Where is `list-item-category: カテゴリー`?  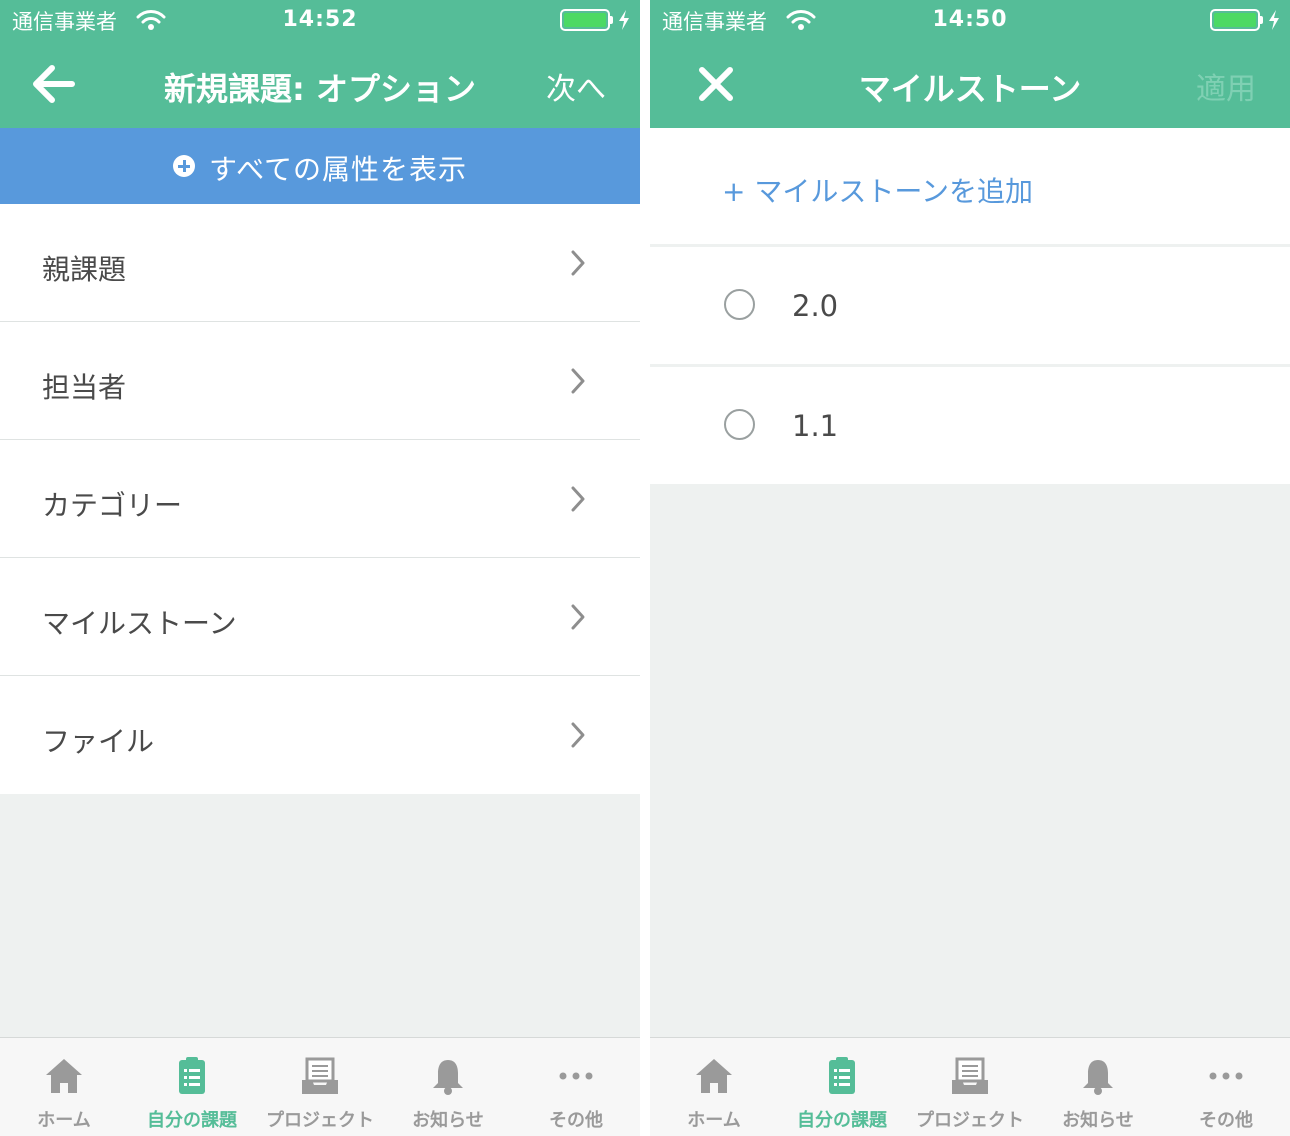 list-item-category: カテゴリー is located at coordinates (320, 499).